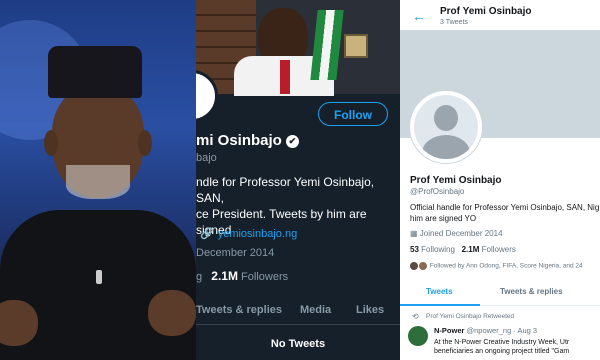 This screenshot has height=360, width=600. I want to click on dark-profile-handle: bajo, so click(206, 158).